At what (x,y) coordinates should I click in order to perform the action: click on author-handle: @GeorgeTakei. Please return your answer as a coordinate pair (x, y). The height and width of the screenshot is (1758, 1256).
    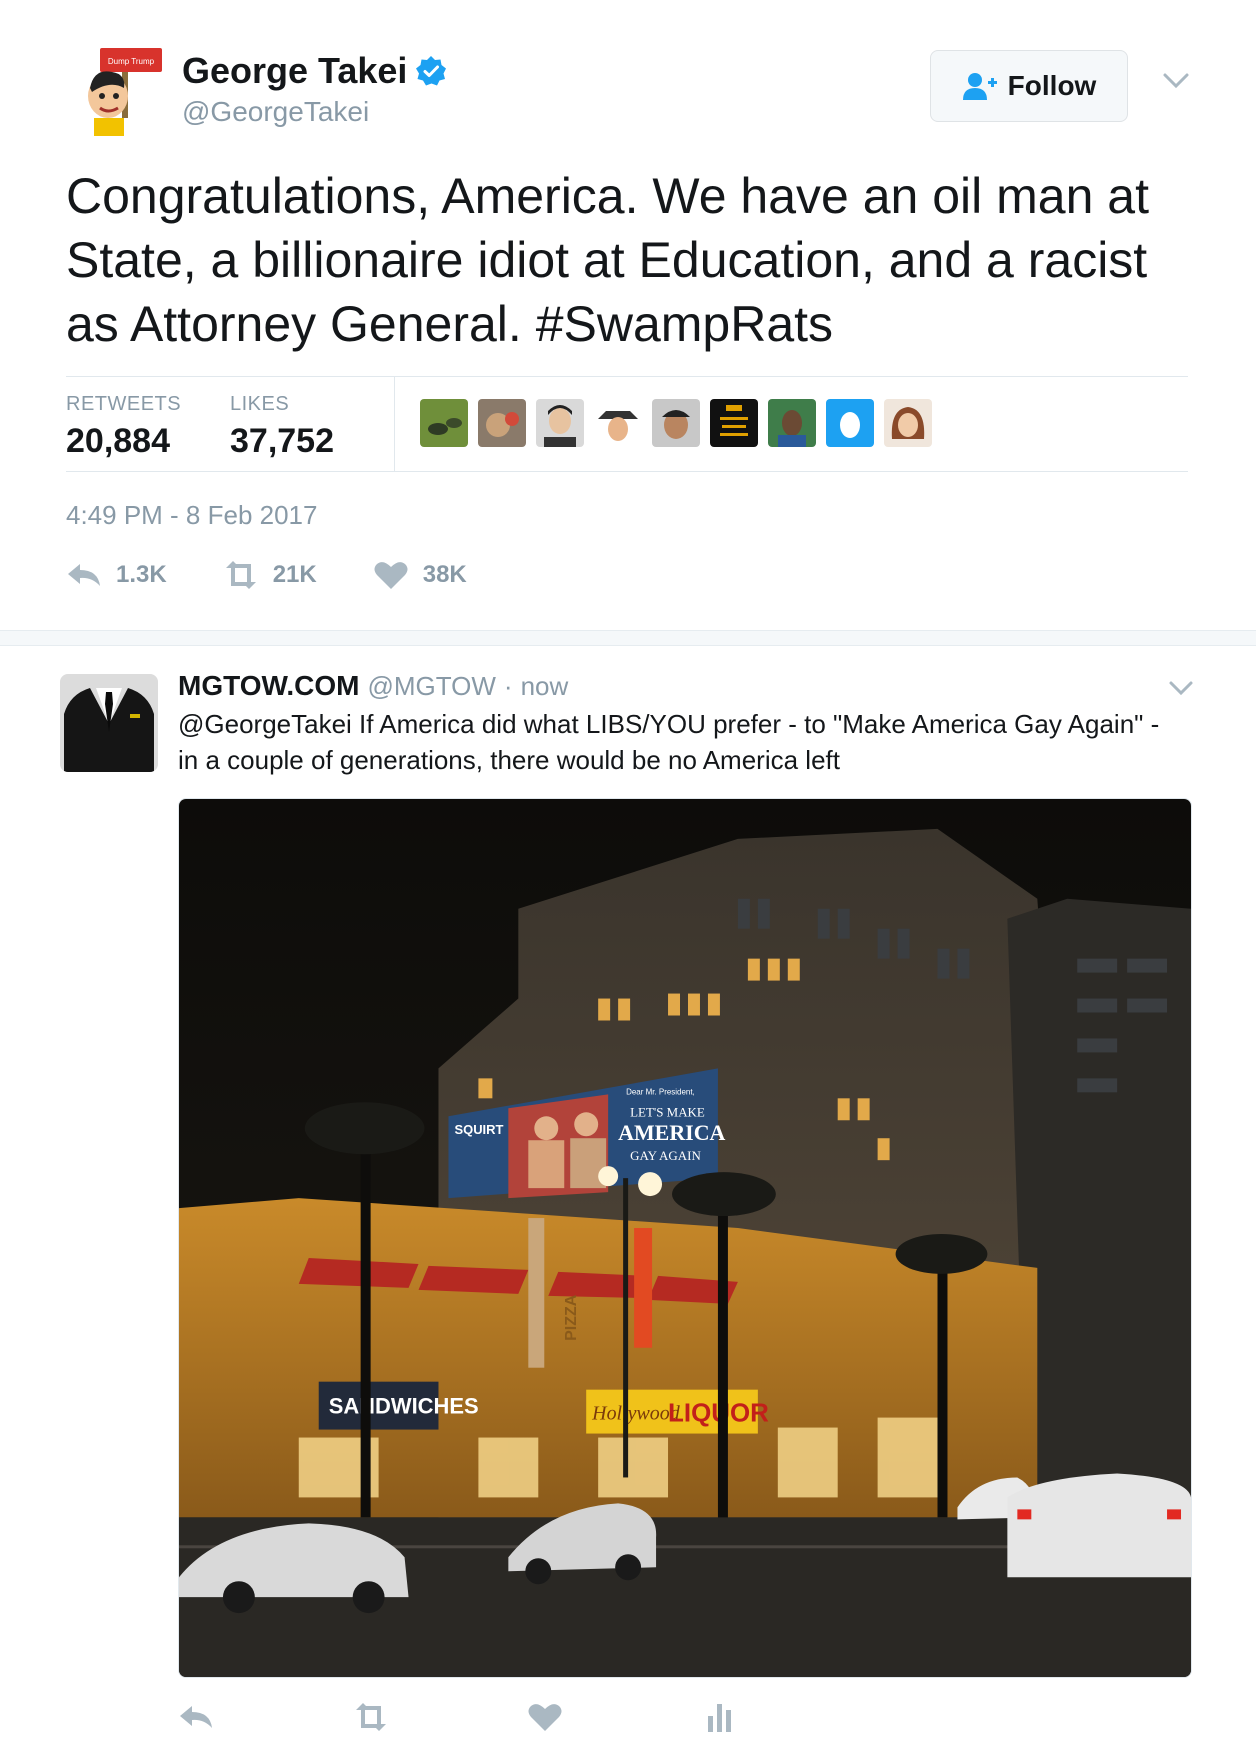
    Looking at the image, I should click on (275, 112).